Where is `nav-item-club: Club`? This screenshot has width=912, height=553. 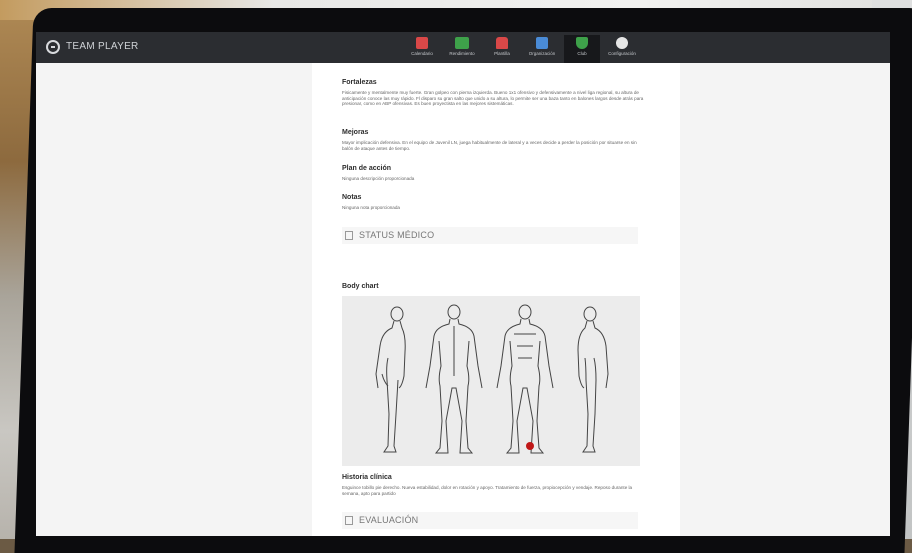 nav-item-club: Club is located at coordinates (582, 49).